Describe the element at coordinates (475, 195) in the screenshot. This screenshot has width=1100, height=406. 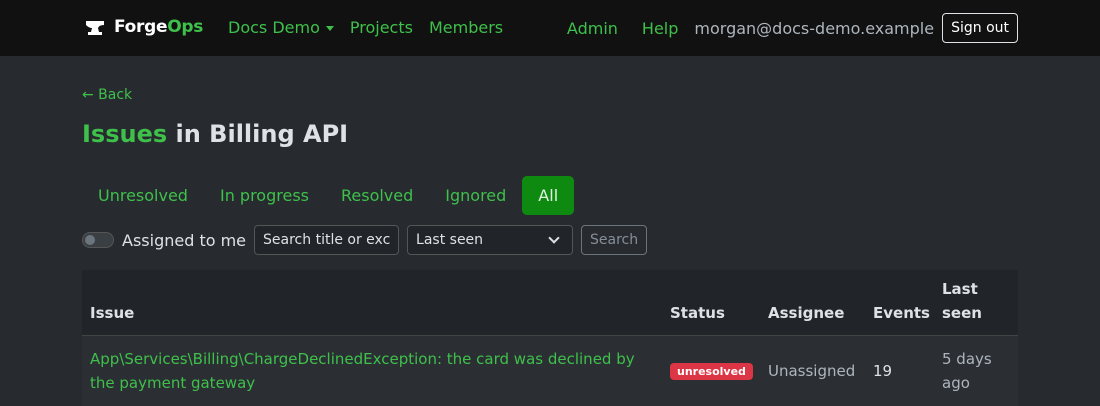
I see `tab-ignored: Ignored` at that location.